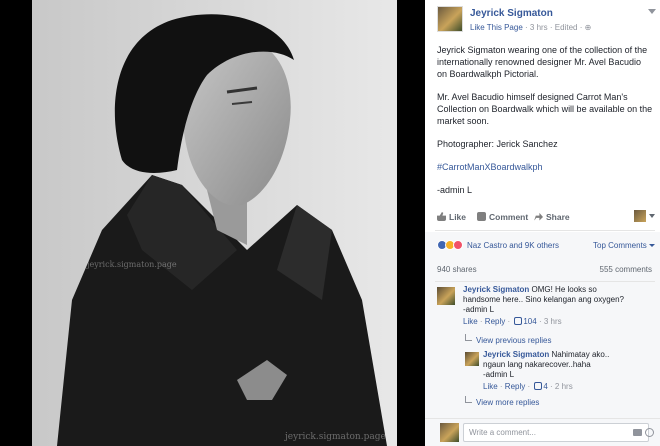 The image size is (660, 446). I want to click on reactions-bar: Naz Castro and 9K others Top Comments, so click(542, 245).